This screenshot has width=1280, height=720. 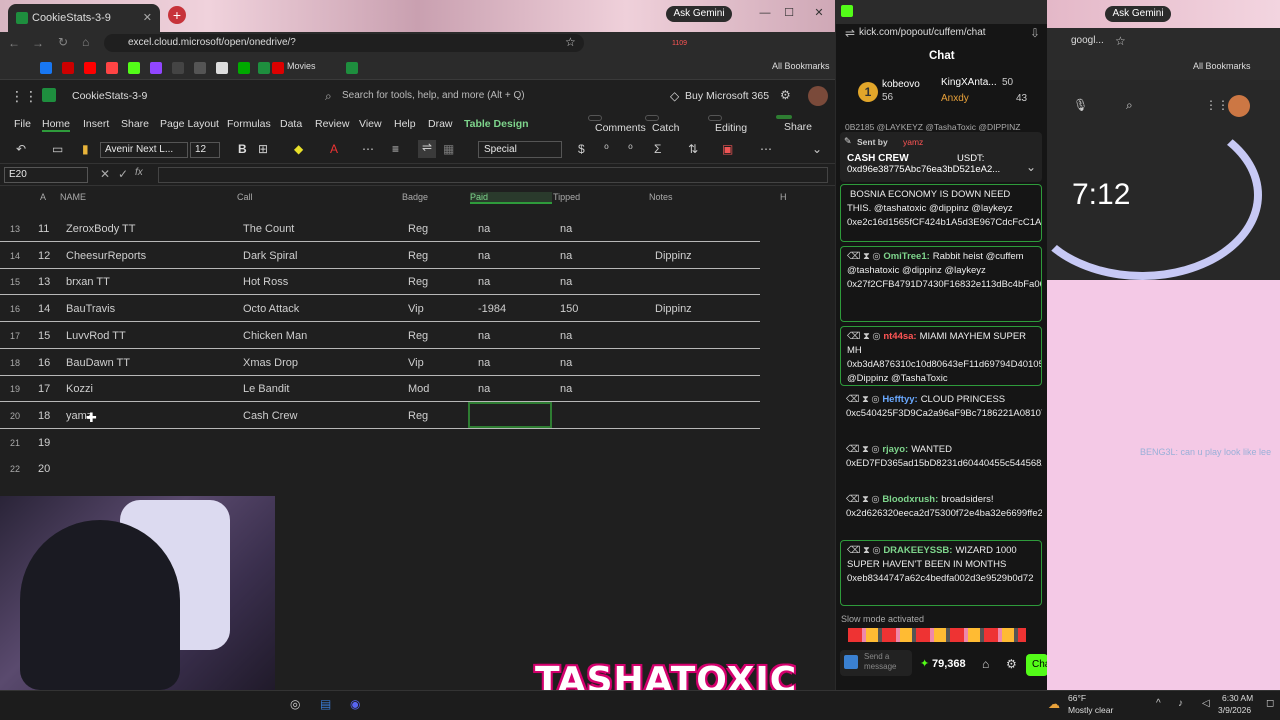 I want to click on emote-picker-icon, so click(x=851, y=662).